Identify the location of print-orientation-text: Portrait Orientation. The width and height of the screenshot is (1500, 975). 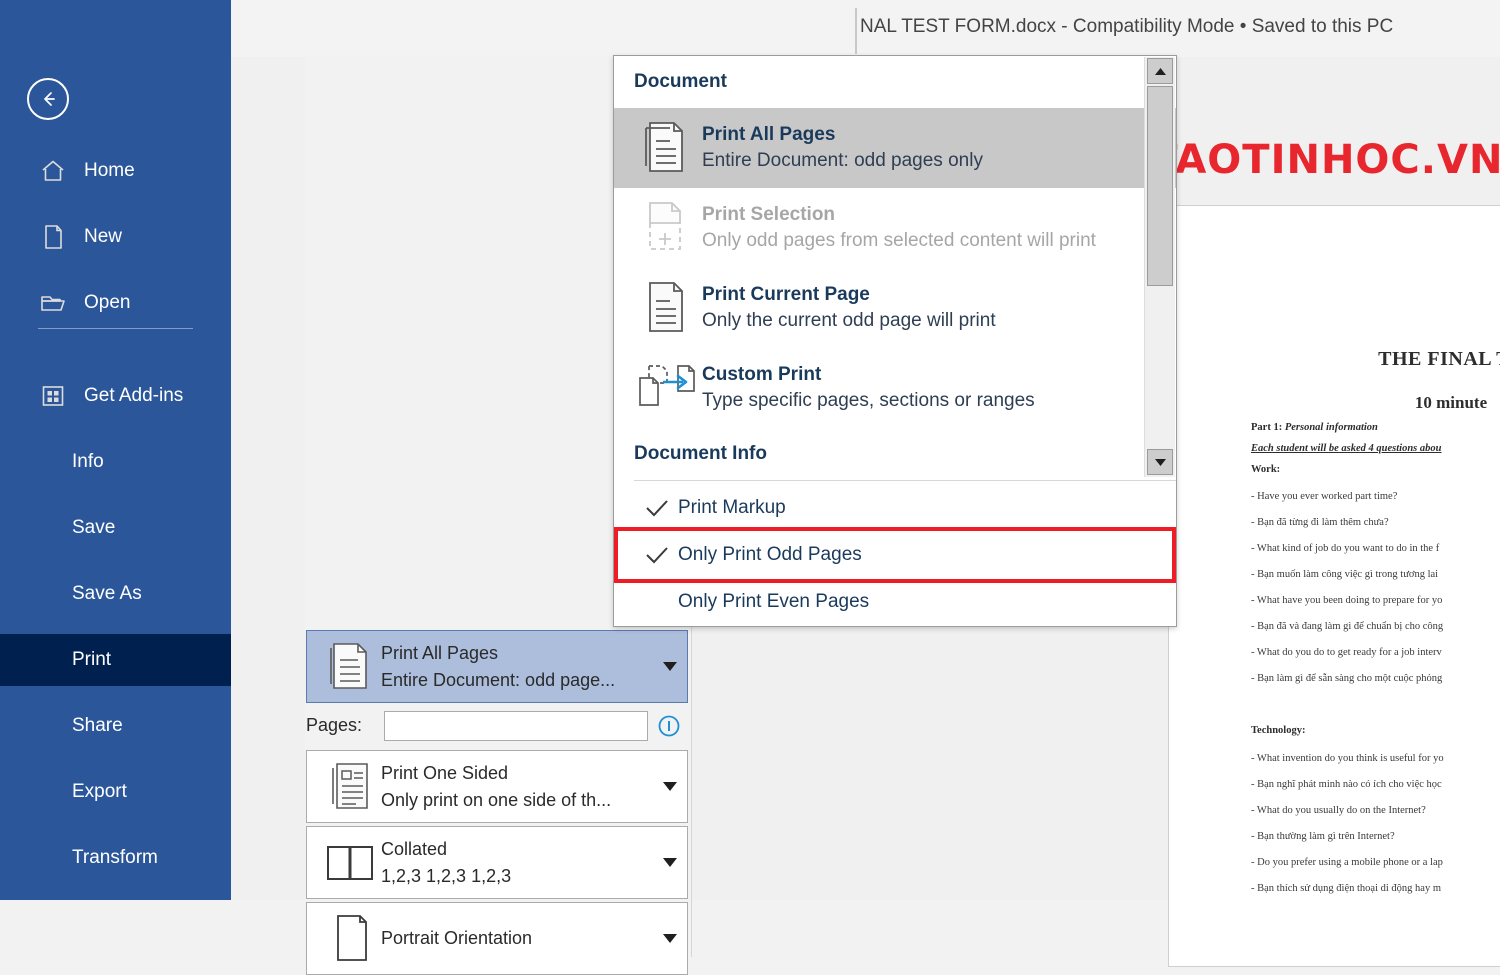
(517, 938).